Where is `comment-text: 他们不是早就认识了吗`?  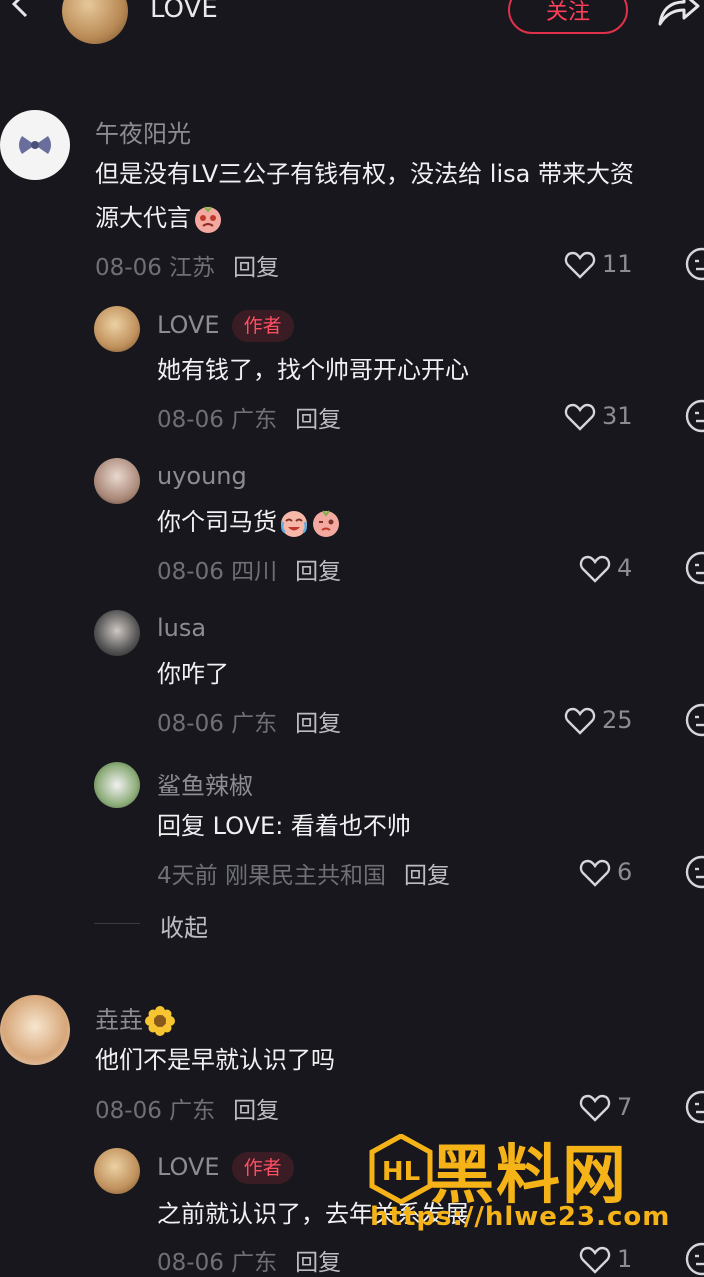
comment-text: 他们不是早就认识了吗 is located at coordinates (215, 1060).